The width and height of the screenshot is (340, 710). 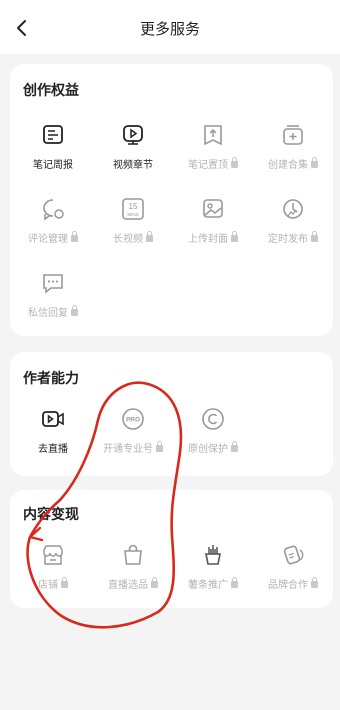 What do you see at coordinates (213, 583) in the screenshot?
I see `item-label: 薯条推广` at bounding box center [213, 583].